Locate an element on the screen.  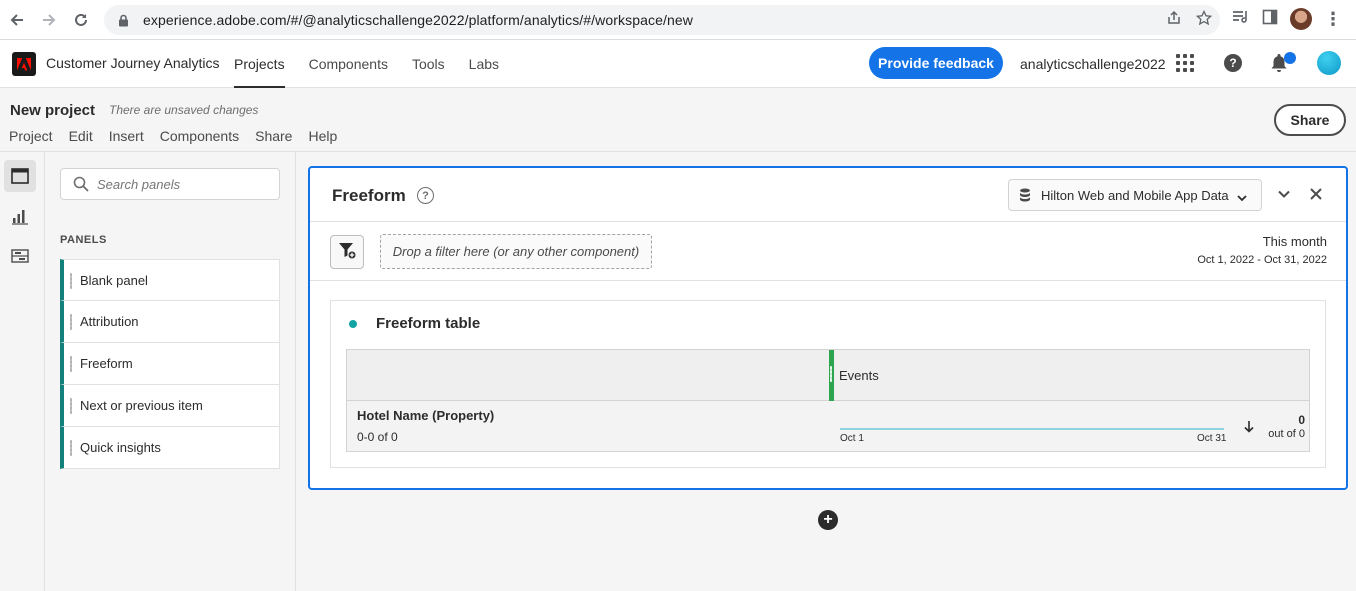
nav-labs: Labs is located at coordinates (484, 64).